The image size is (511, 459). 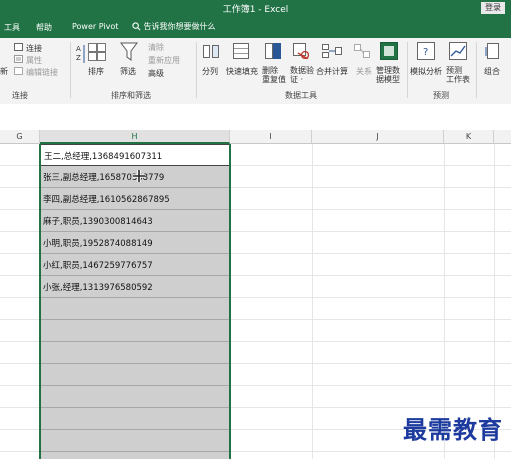 I want to click on cell-text: 小明,职员,1952874088149, so click(x=98, y=244).